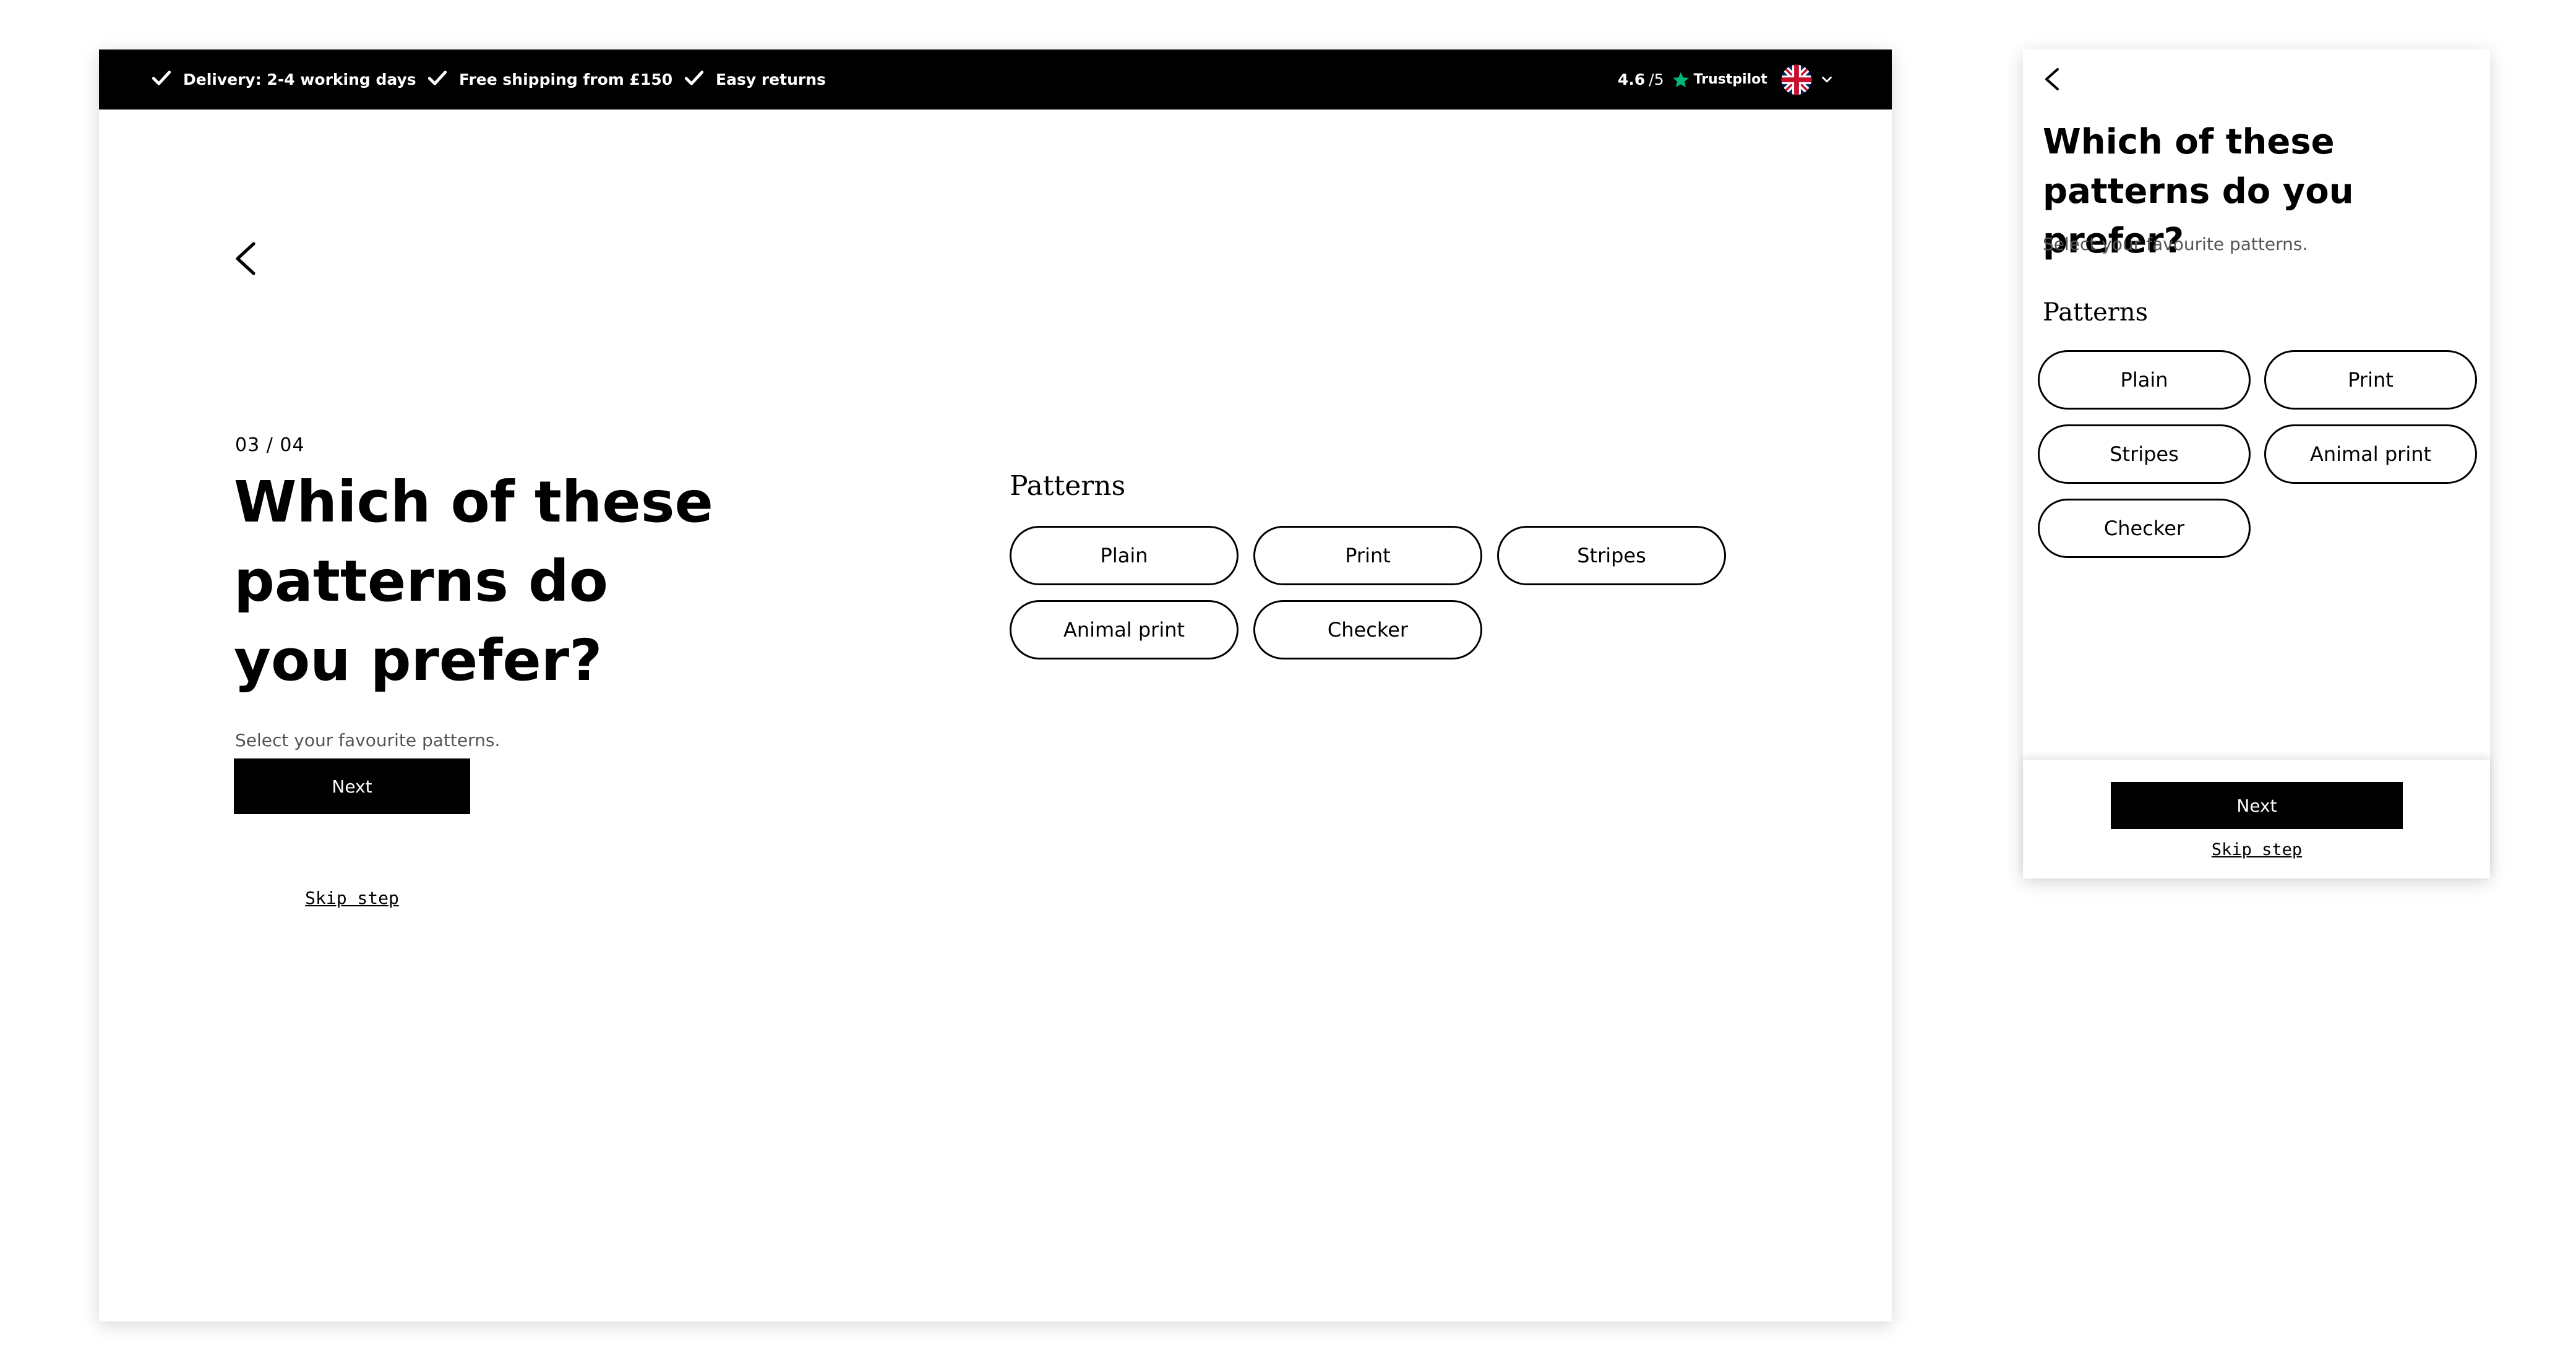  Describe the element at coordinates (1656, 79) in the screenshot. I see `rating-out-of: /5` at that location.